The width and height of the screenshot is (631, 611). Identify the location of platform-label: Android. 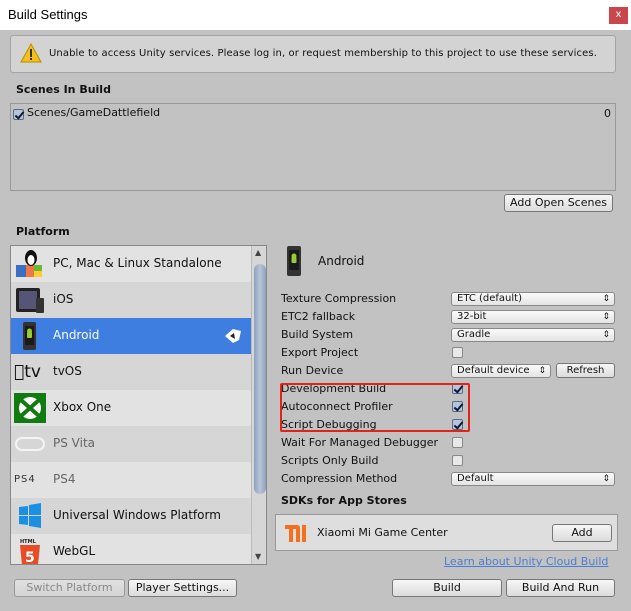
(76, 335).